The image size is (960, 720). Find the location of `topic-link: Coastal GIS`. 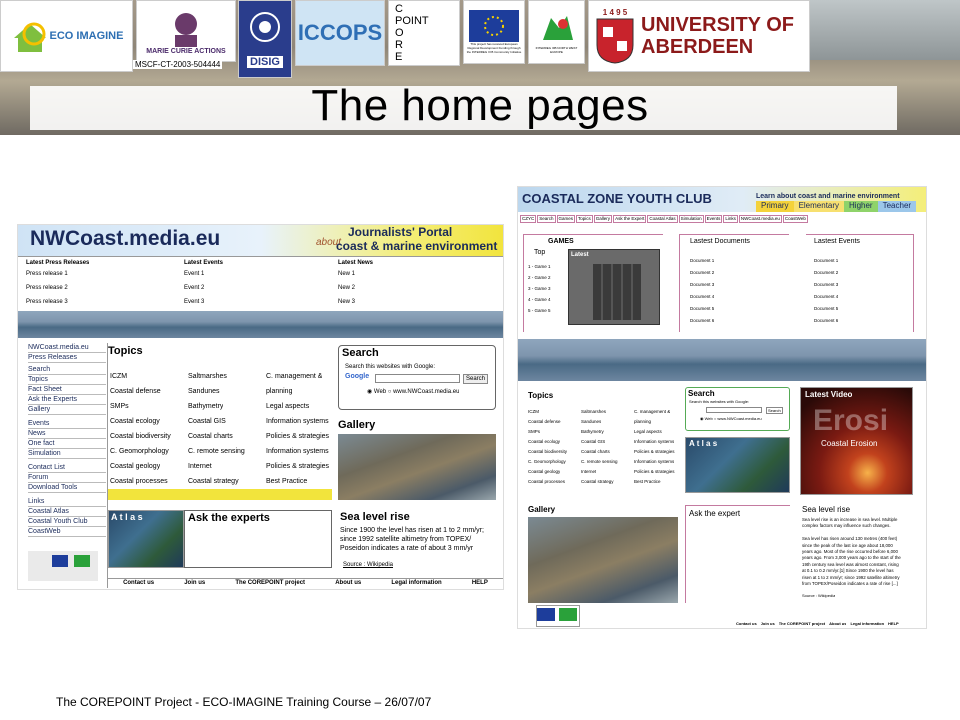

topic-link: Coastal GIS is located at coordinates (593, 442).